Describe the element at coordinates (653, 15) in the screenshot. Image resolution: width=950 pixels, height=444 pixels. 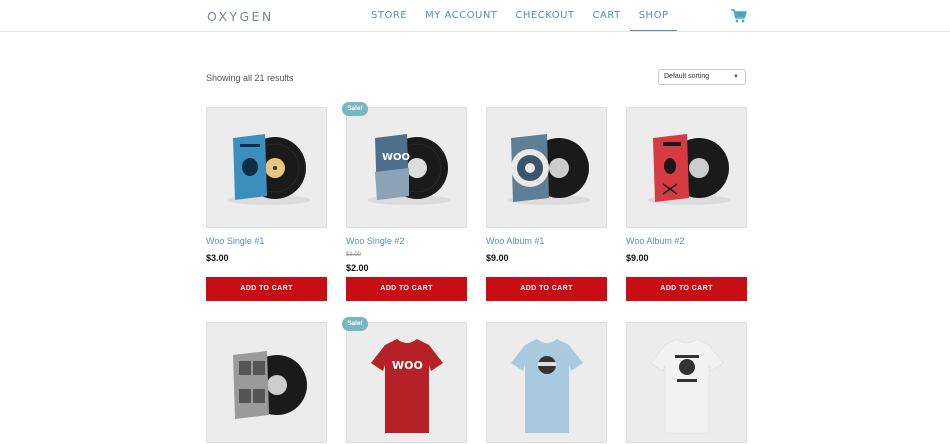
I see `nav-shop: SHOP` at that location.